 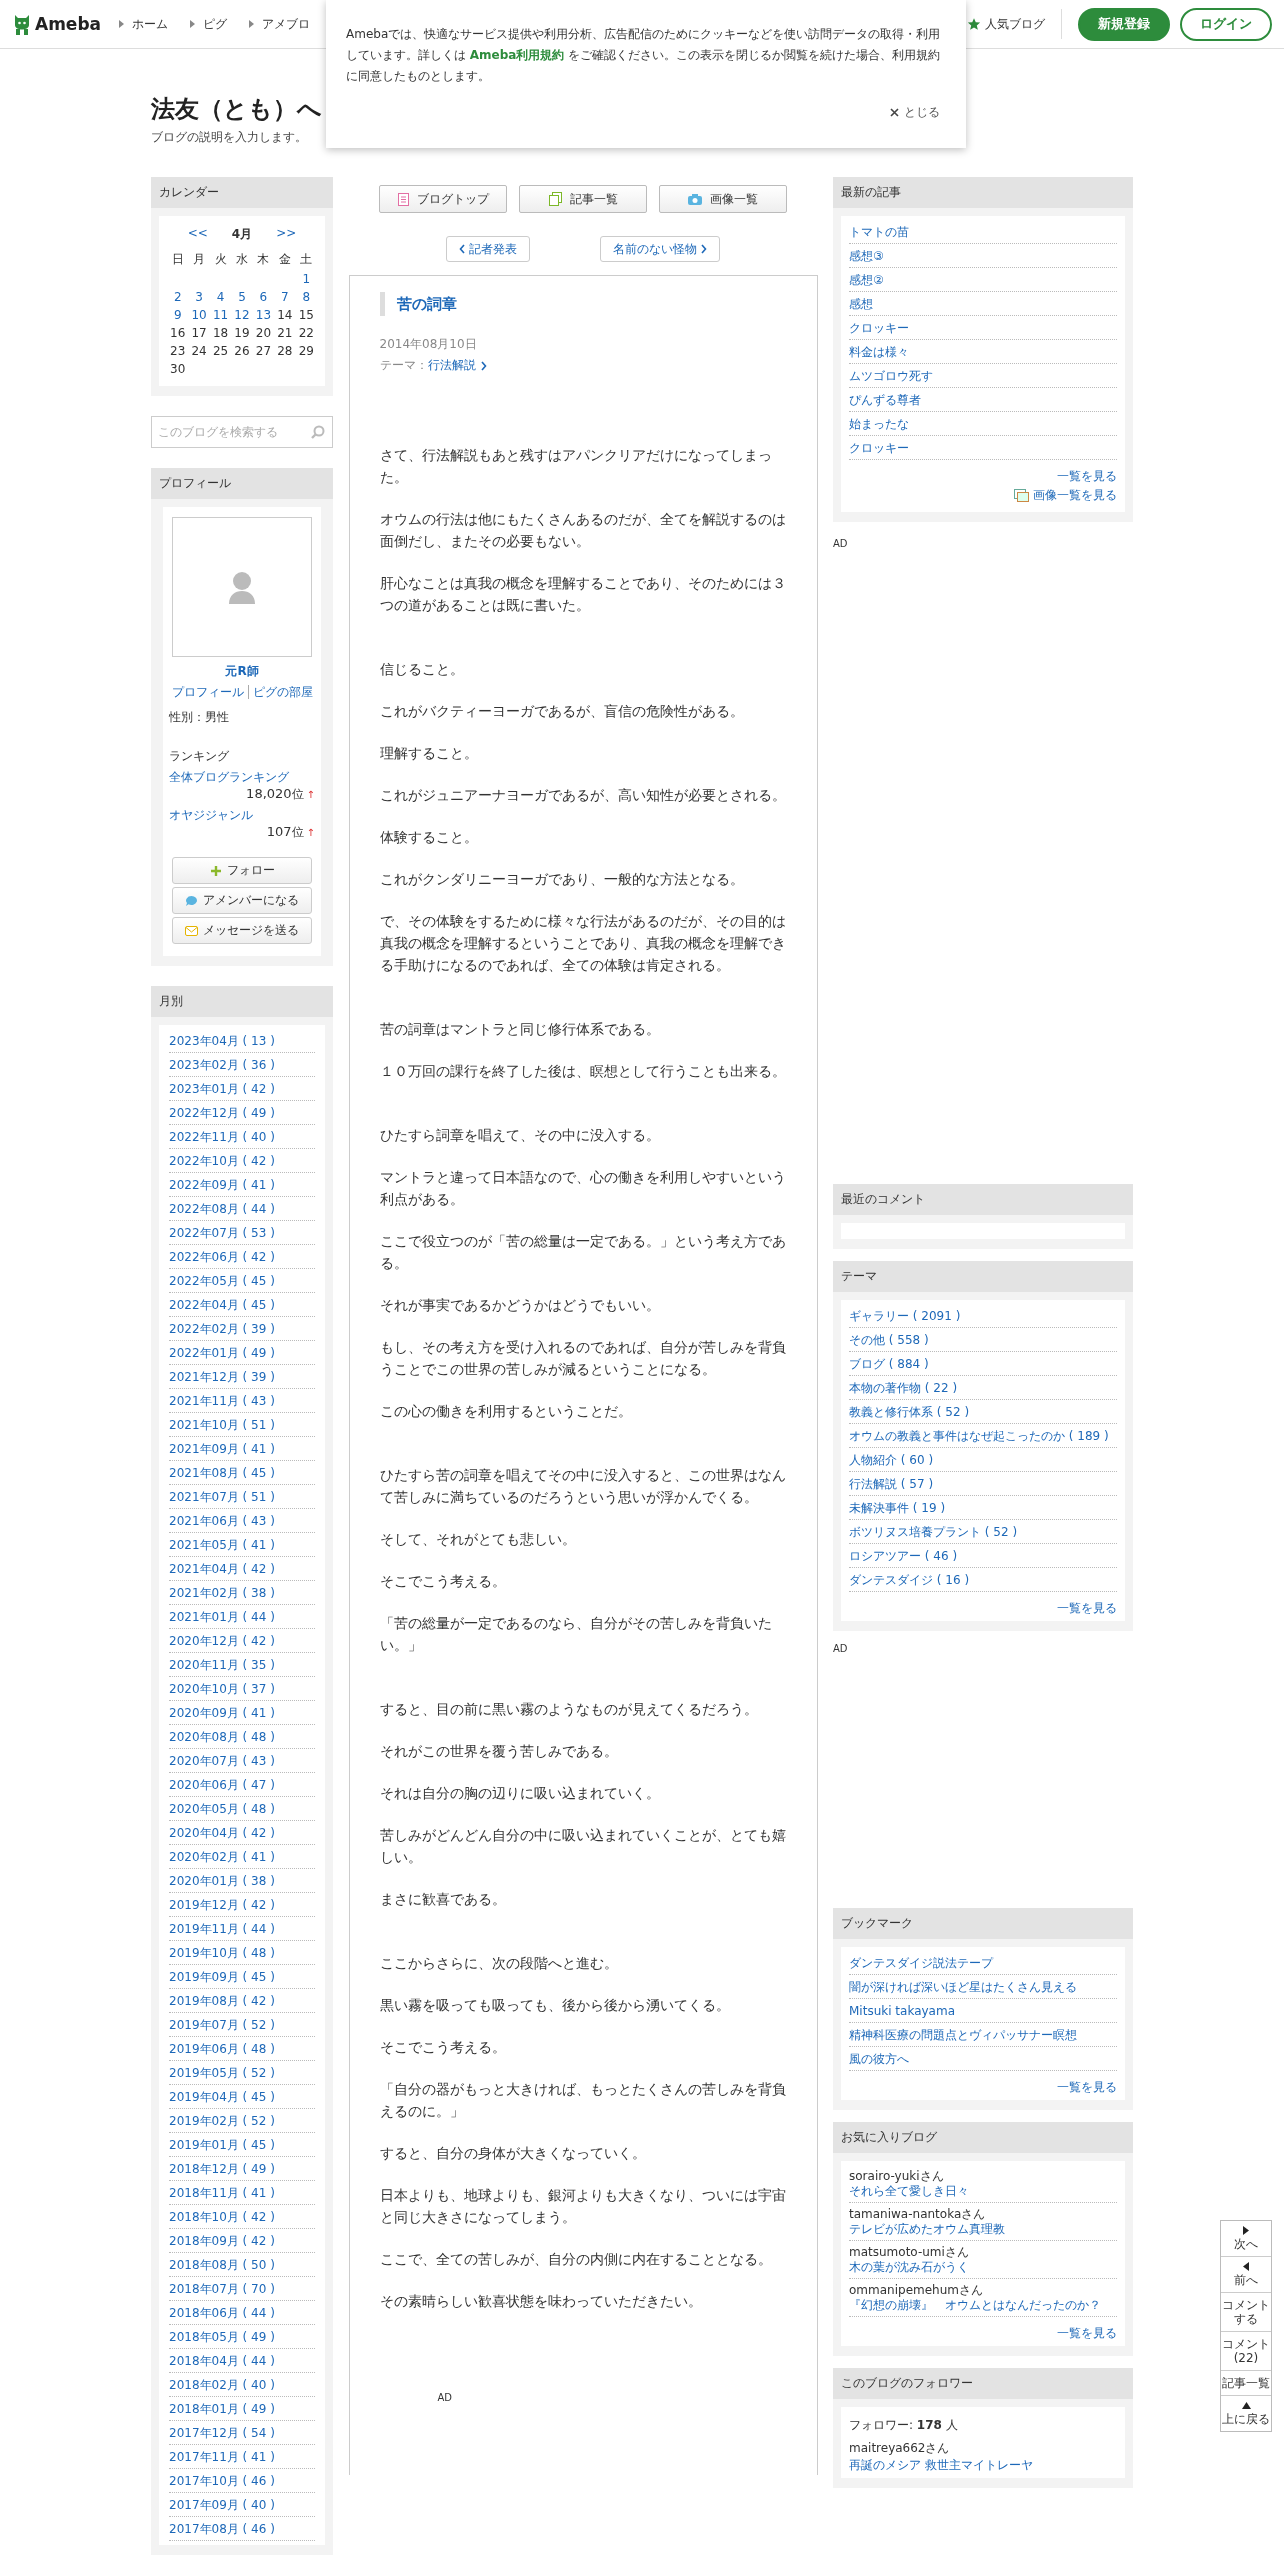 What do you see at coordinates (222, 1521) in the screenshot?
I see `month-link: 2021年06月 ( 43 )` at bounding box center [222, 1521].